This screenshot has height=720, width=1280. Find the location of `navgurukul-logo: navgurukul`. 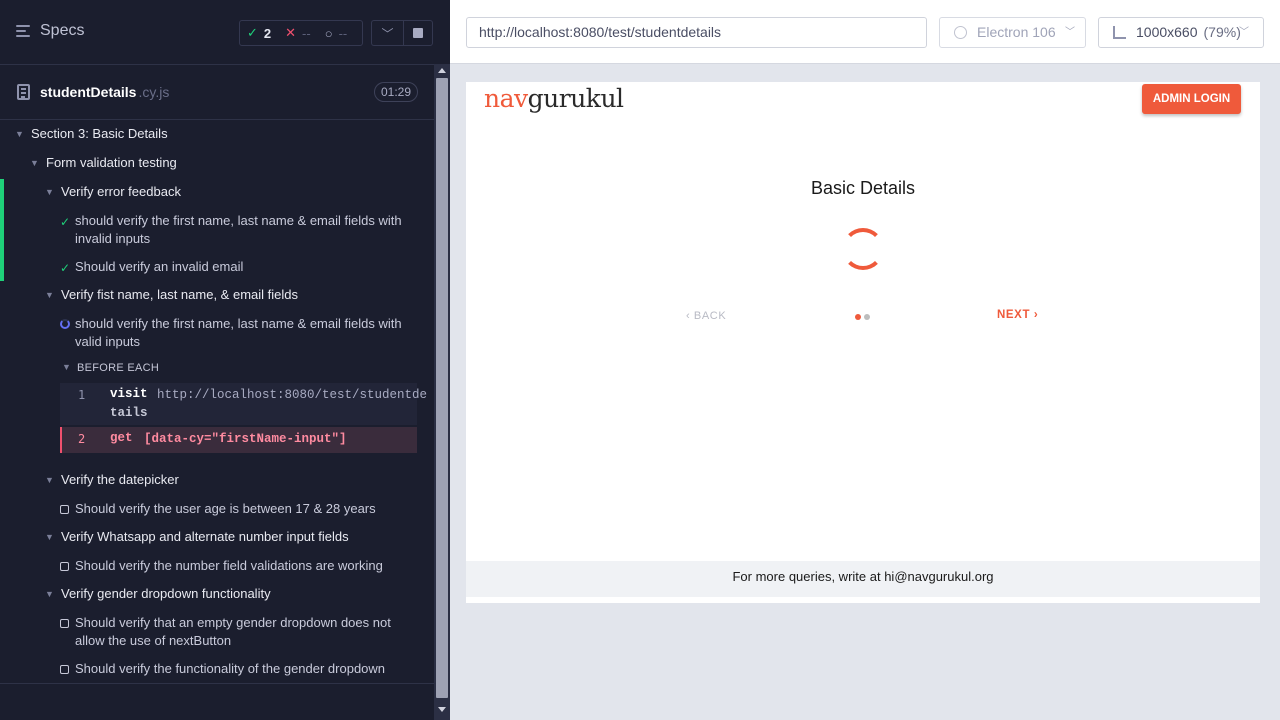

navgurukul-logo: navgurukul is located at coordinates (554, 99).